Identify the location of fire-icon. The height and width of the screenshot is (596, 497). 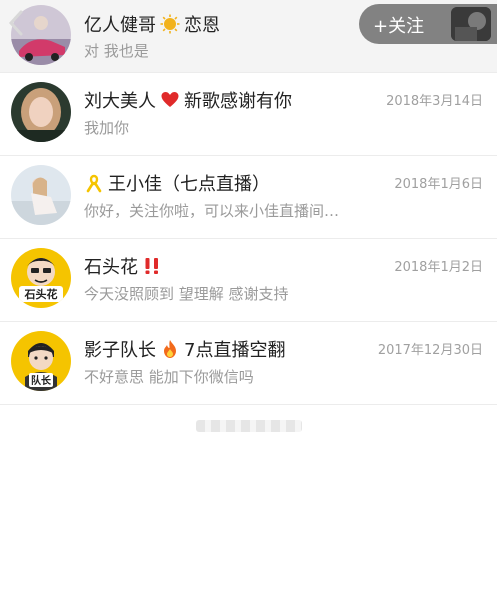
(170, 349).